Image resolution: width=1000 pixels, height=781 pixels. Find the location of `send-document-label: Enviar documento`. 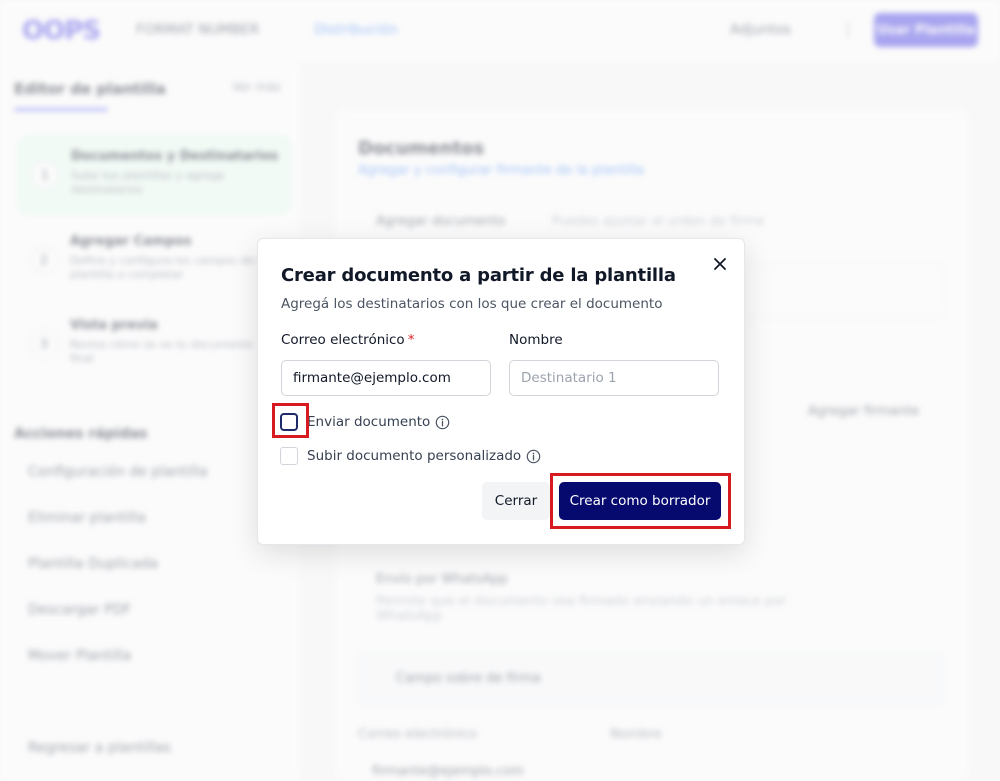

send-document-label: Enviar documento is located at coordinates (369, 422).